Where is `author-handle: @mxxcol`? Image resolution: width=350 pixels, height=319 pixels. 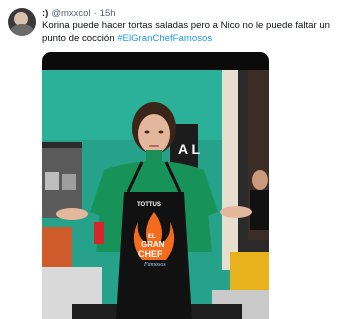
author-handle: @mxxcol is located at coordinates (70, 13).